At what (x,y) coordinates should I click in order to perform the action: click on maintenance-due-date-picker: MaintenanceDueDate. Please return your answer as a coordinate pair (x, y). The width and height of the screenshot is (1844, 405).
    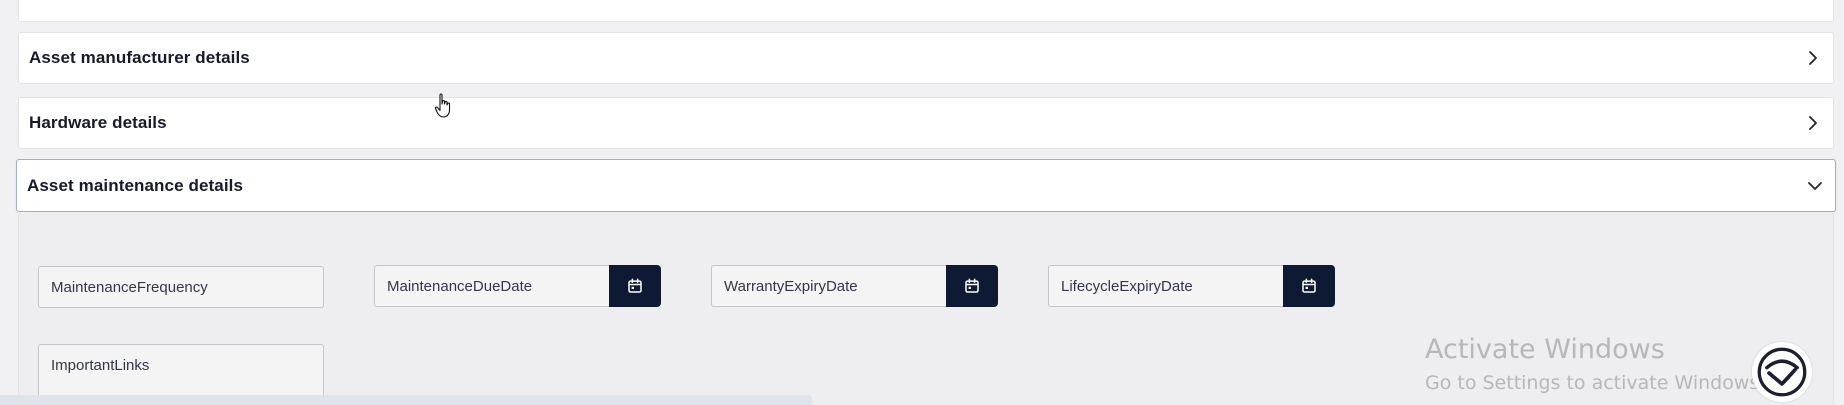
    Looking at the image, I should click on (517, 286).